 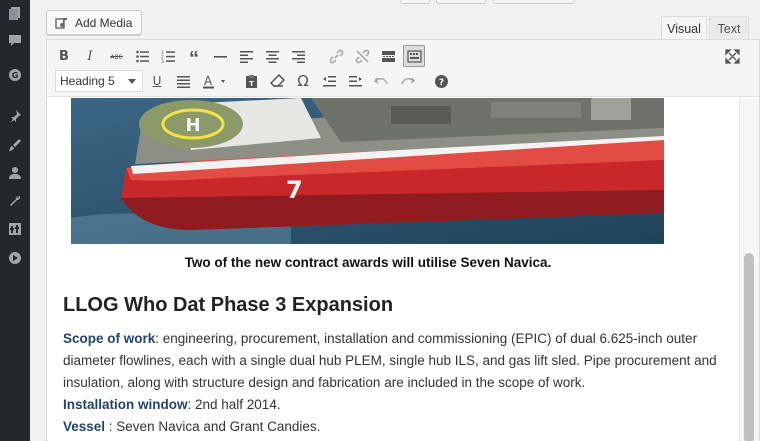 What do you see at coordinates (125, 404) in the screenshot?
I see `window-label: Installation window` at bounding box center [125, 404].